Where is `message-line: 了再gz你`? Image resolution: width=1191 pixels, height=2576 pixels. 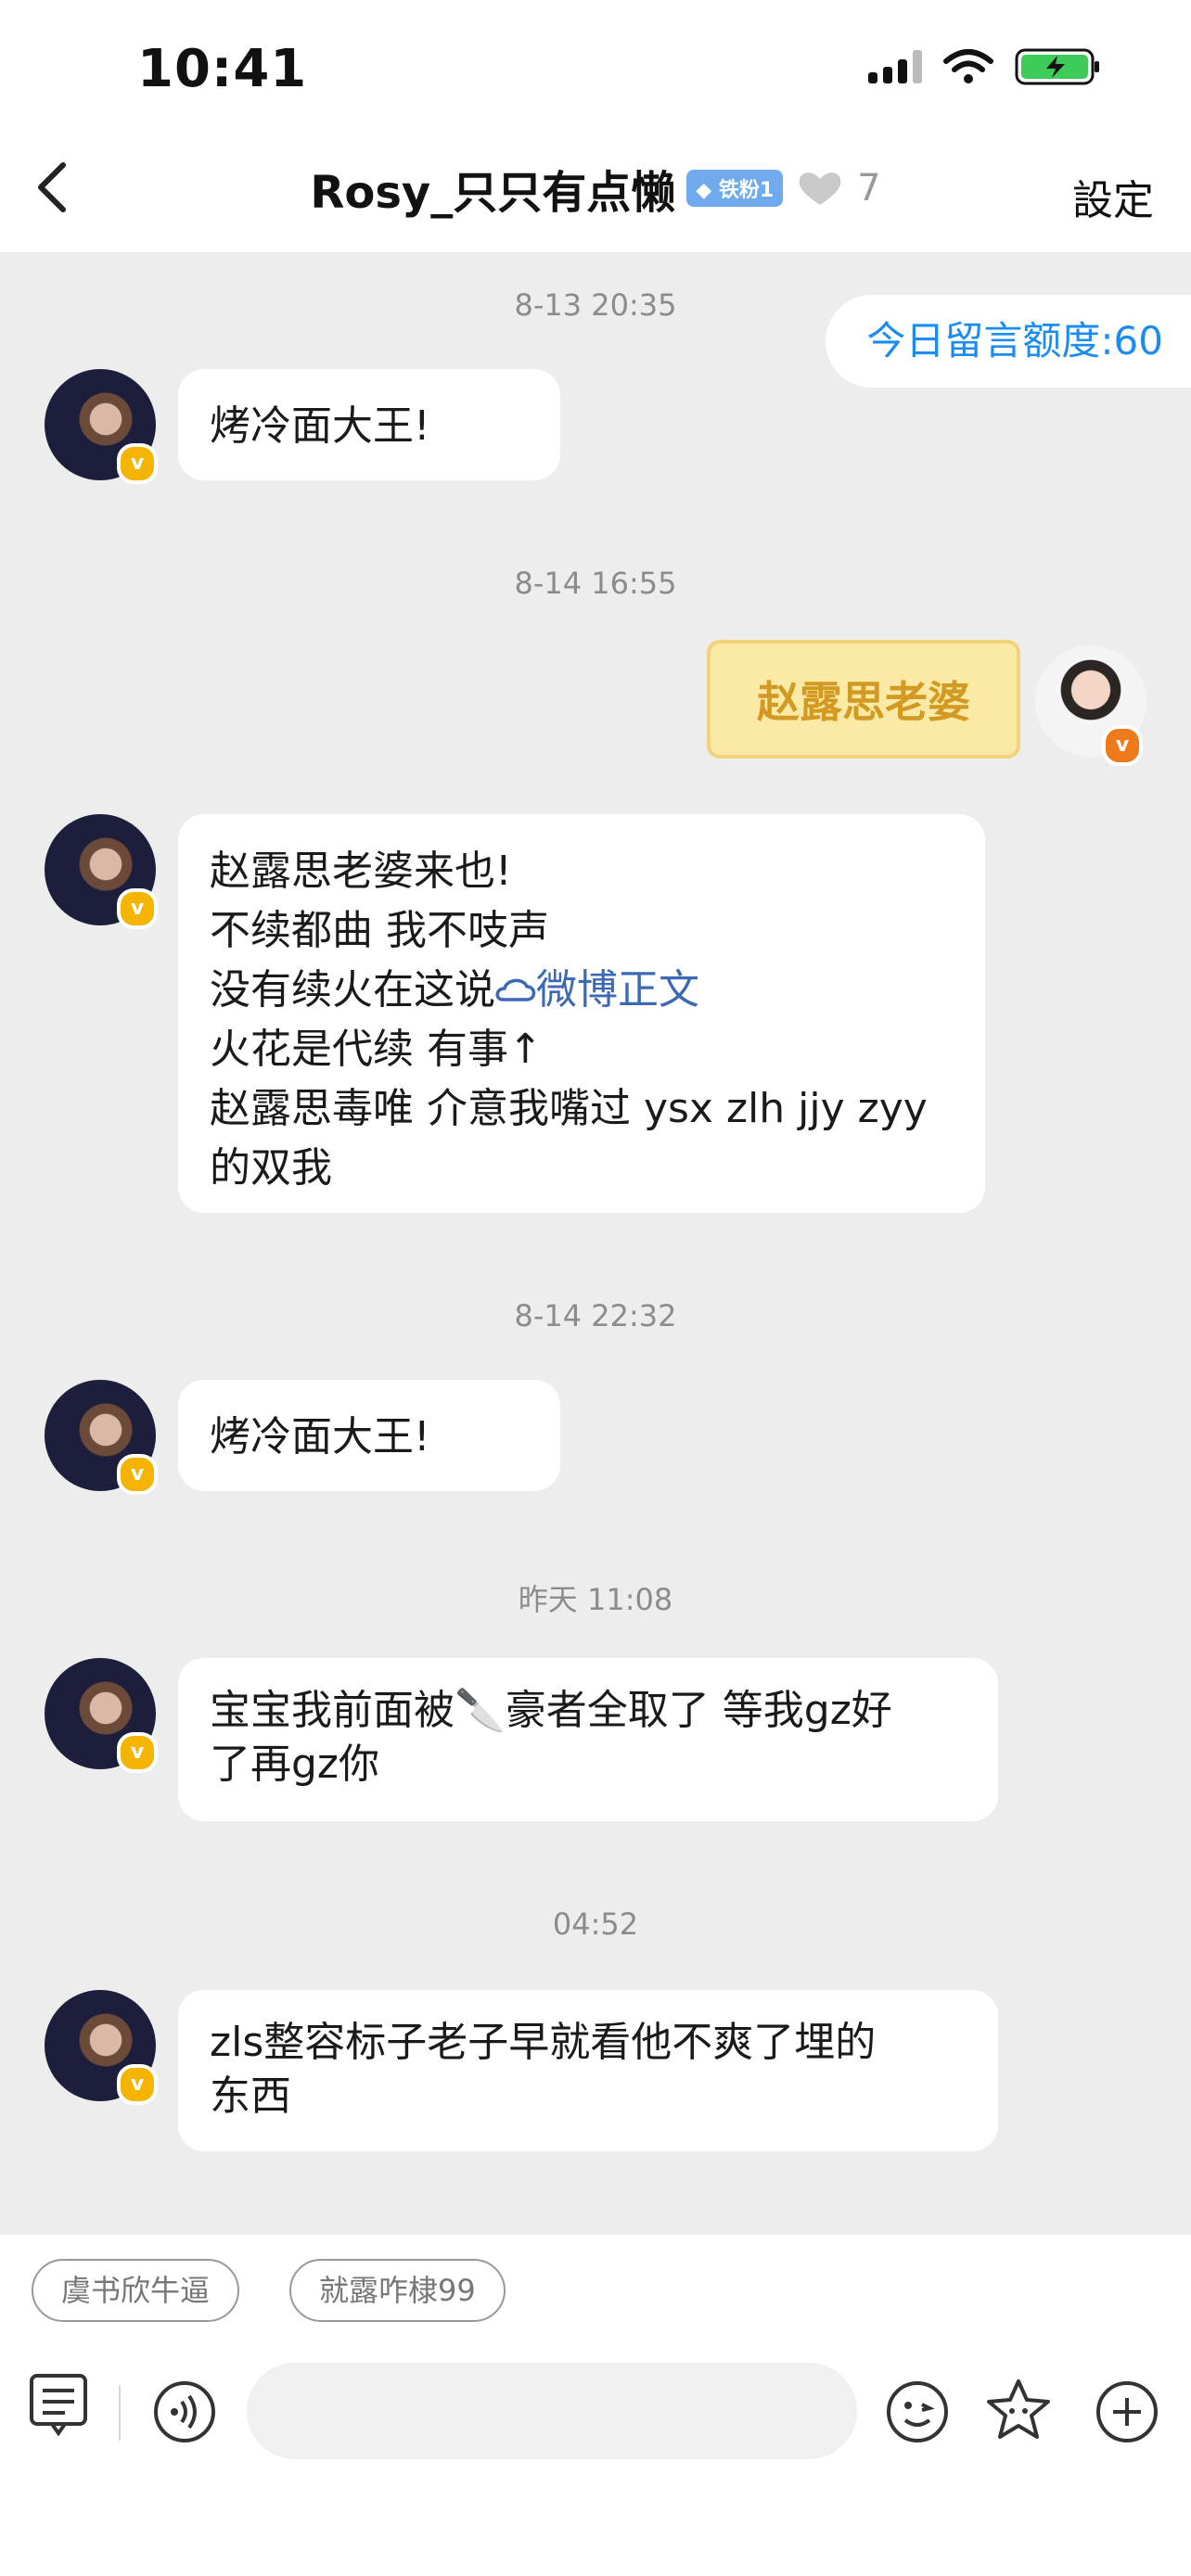
message-line: 了再gz你 is located at coordinates (295, 1765).